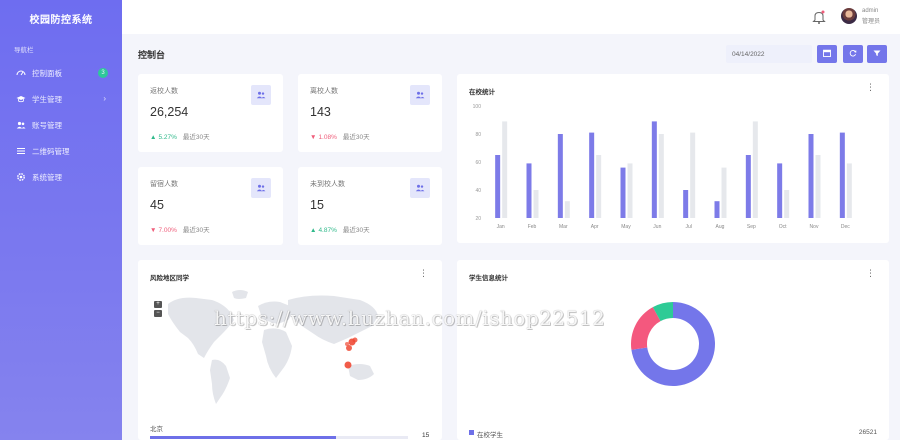  I want to click on sidebar-item-qrcodes: 二维码管理, so click(61, 151).